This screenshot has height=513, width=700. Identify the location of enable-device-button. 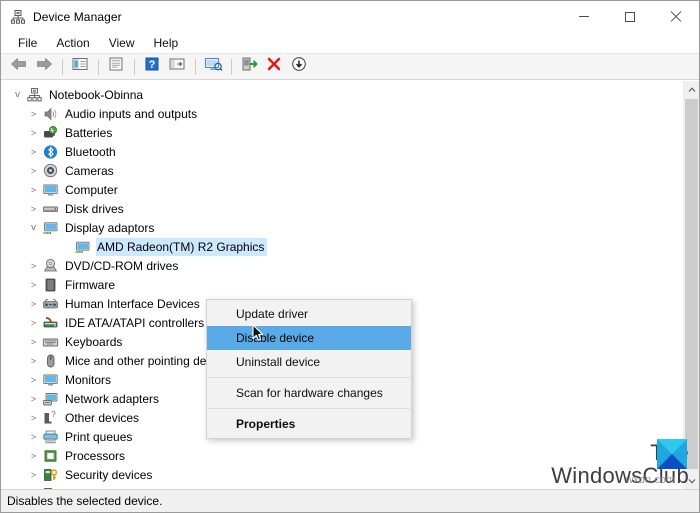
(249, 67).